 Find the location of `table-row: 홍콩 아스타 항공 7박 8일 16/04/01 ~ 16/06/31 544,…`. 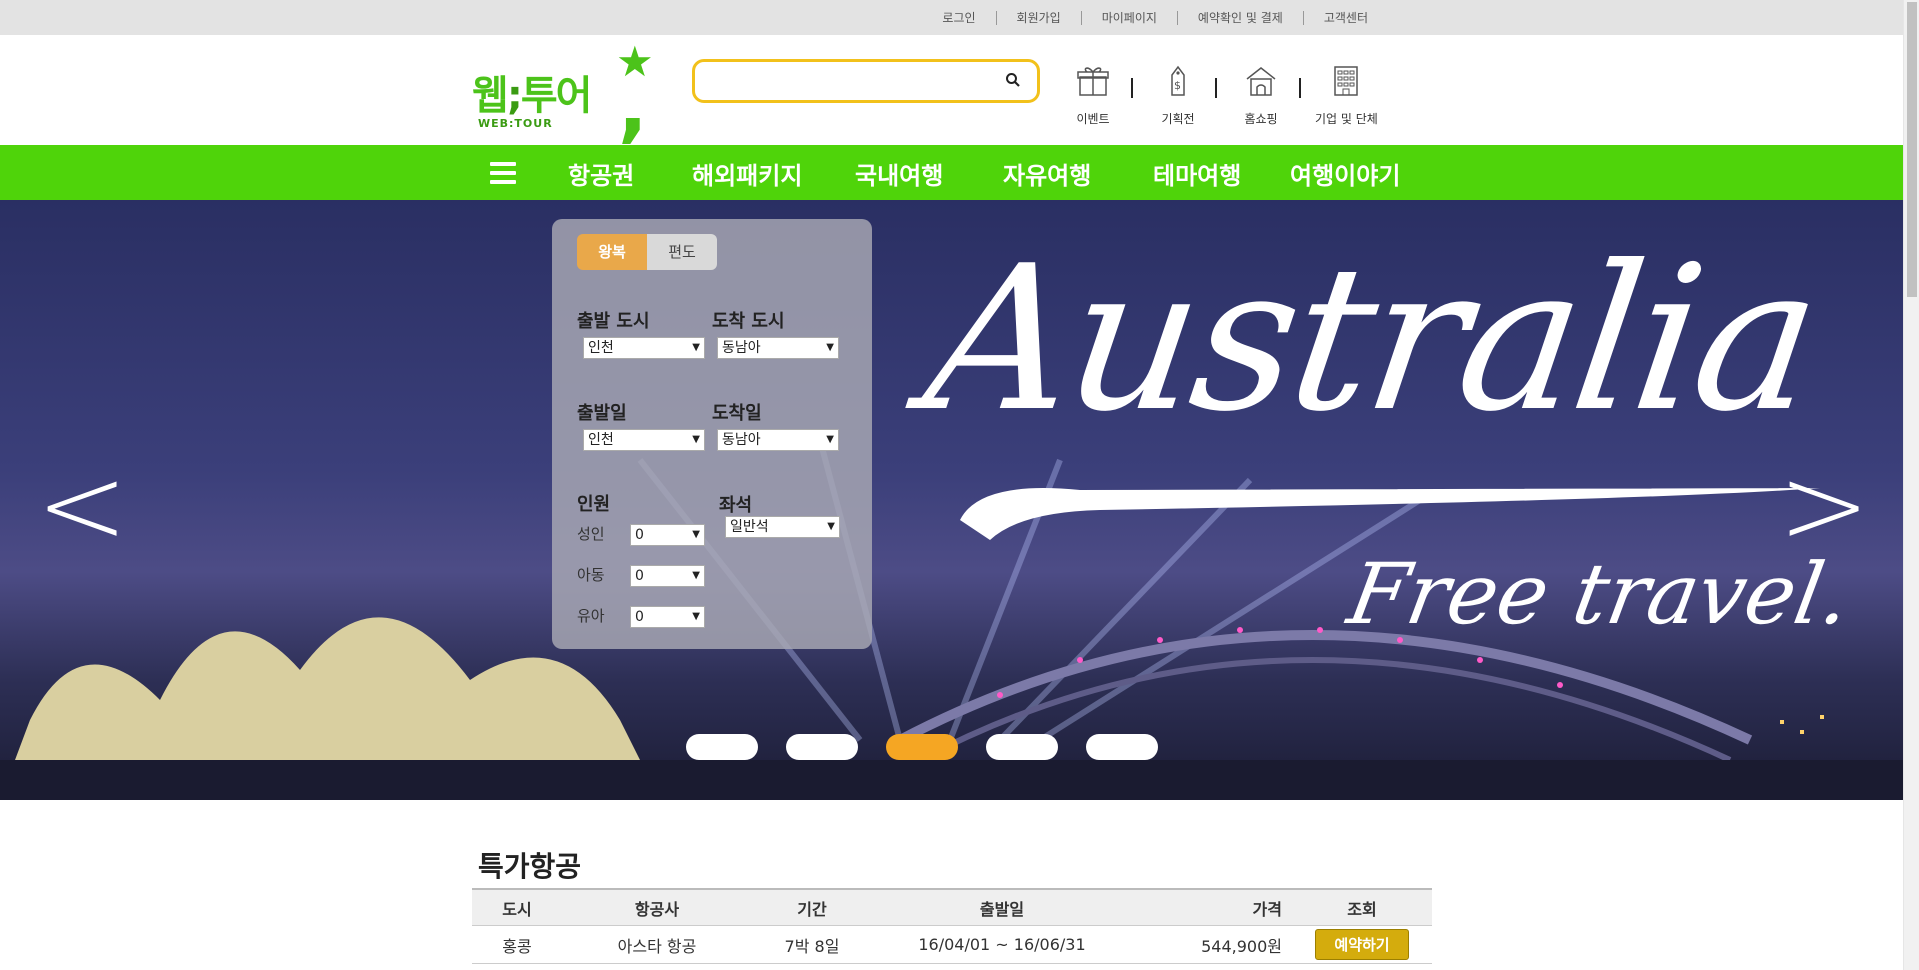

table-row: 홍콩 아스타 항공 7박 8일 16/04/01 ~ 16/06/31 544,… is located at coordinates (952, 945).